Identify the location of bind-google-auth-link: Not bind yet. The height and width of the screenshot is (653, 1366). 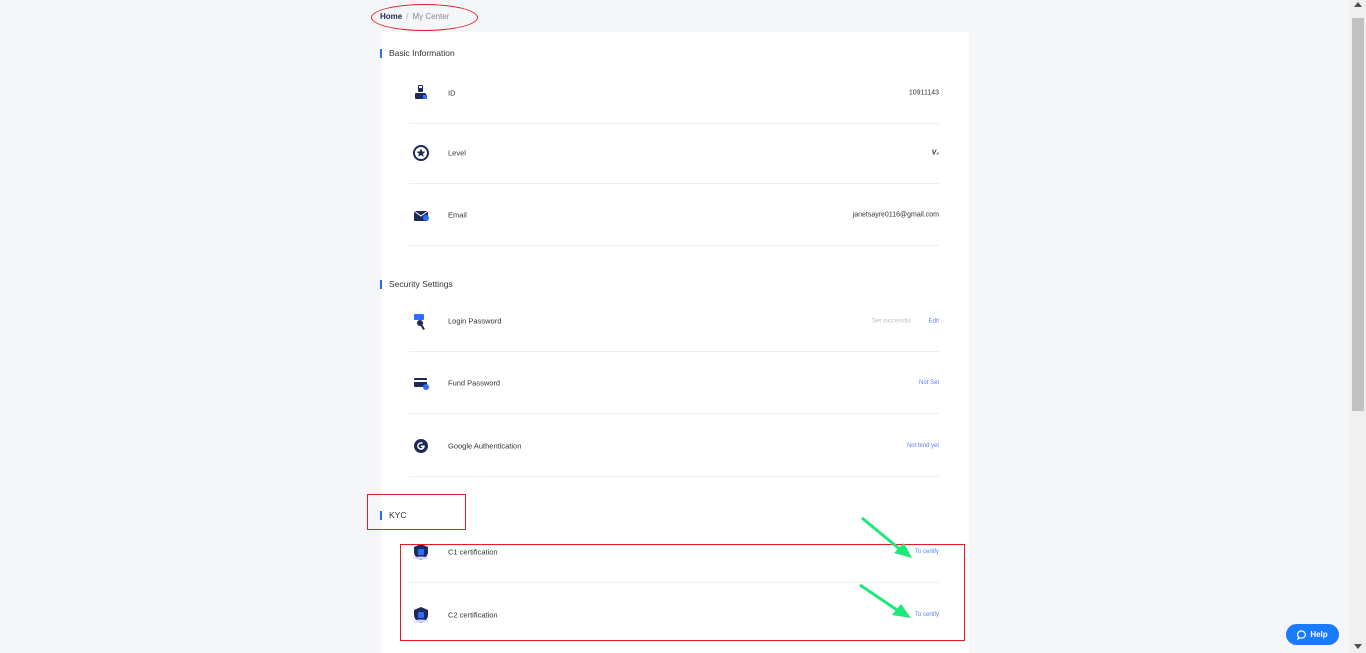
(923, 446).